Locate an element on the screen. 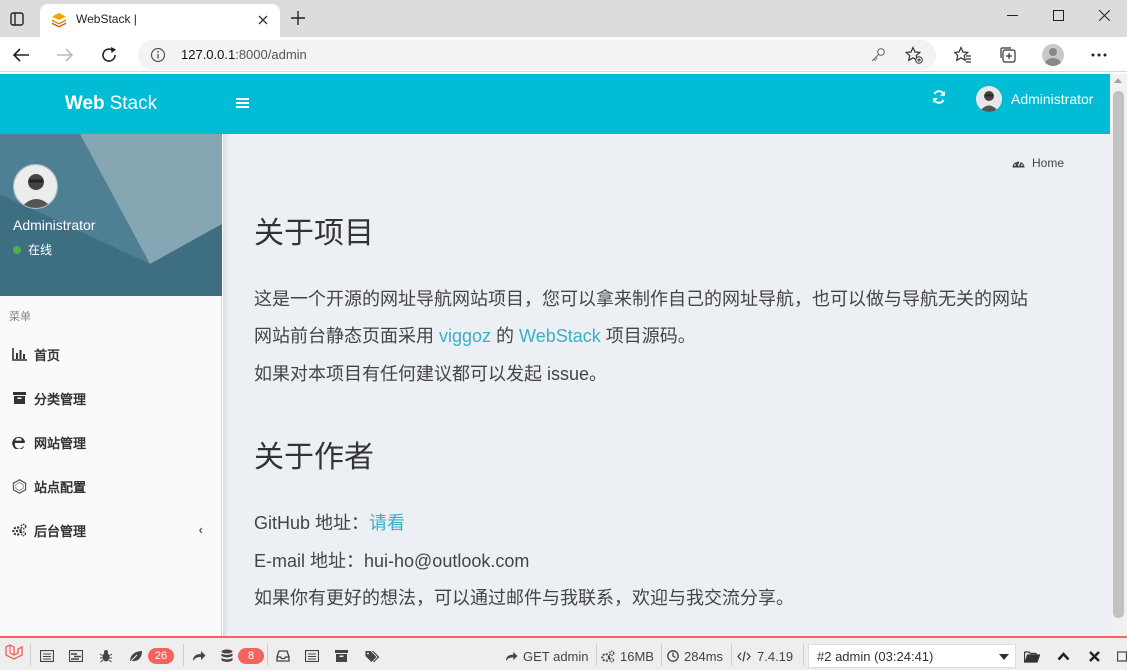 The image size is (1127, 670). line2-prefix: 网站前台静态页面采用 is located at coordinates (346, 336).